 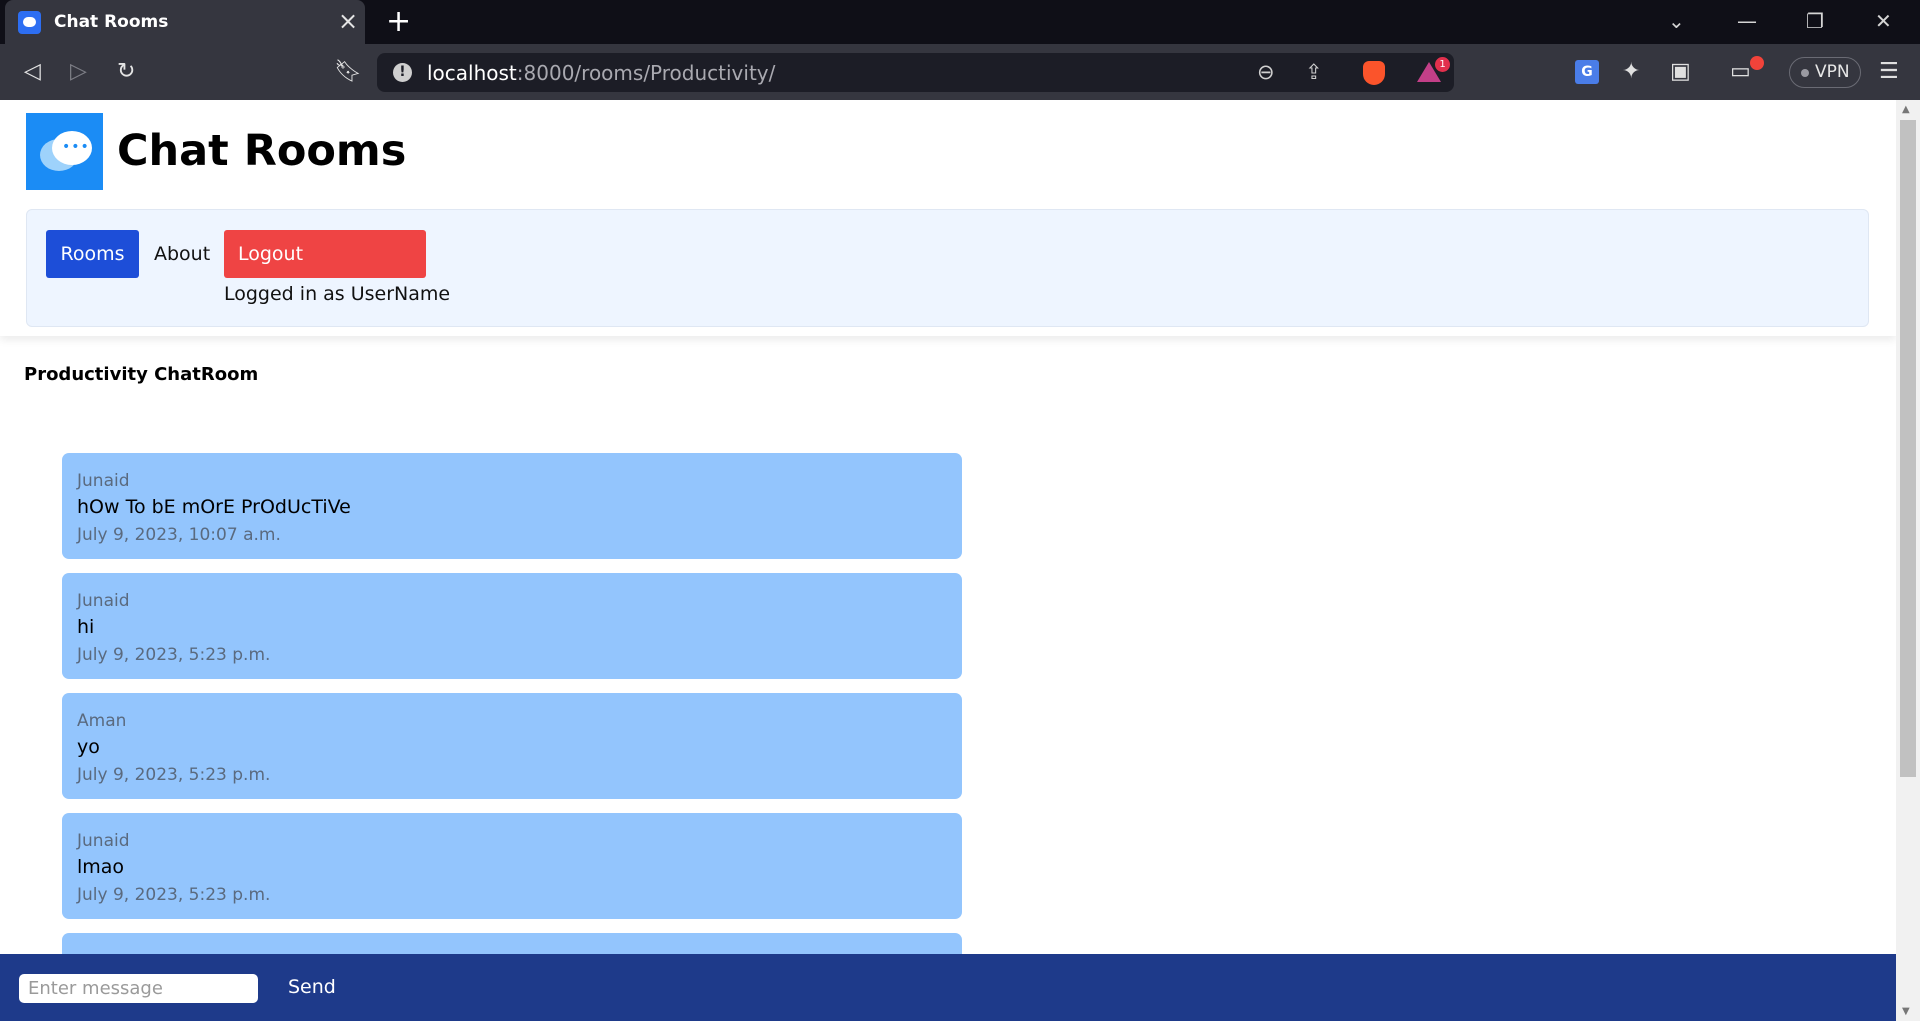 I want to click on minimize-icon: —, so click(x=1747, y=21).